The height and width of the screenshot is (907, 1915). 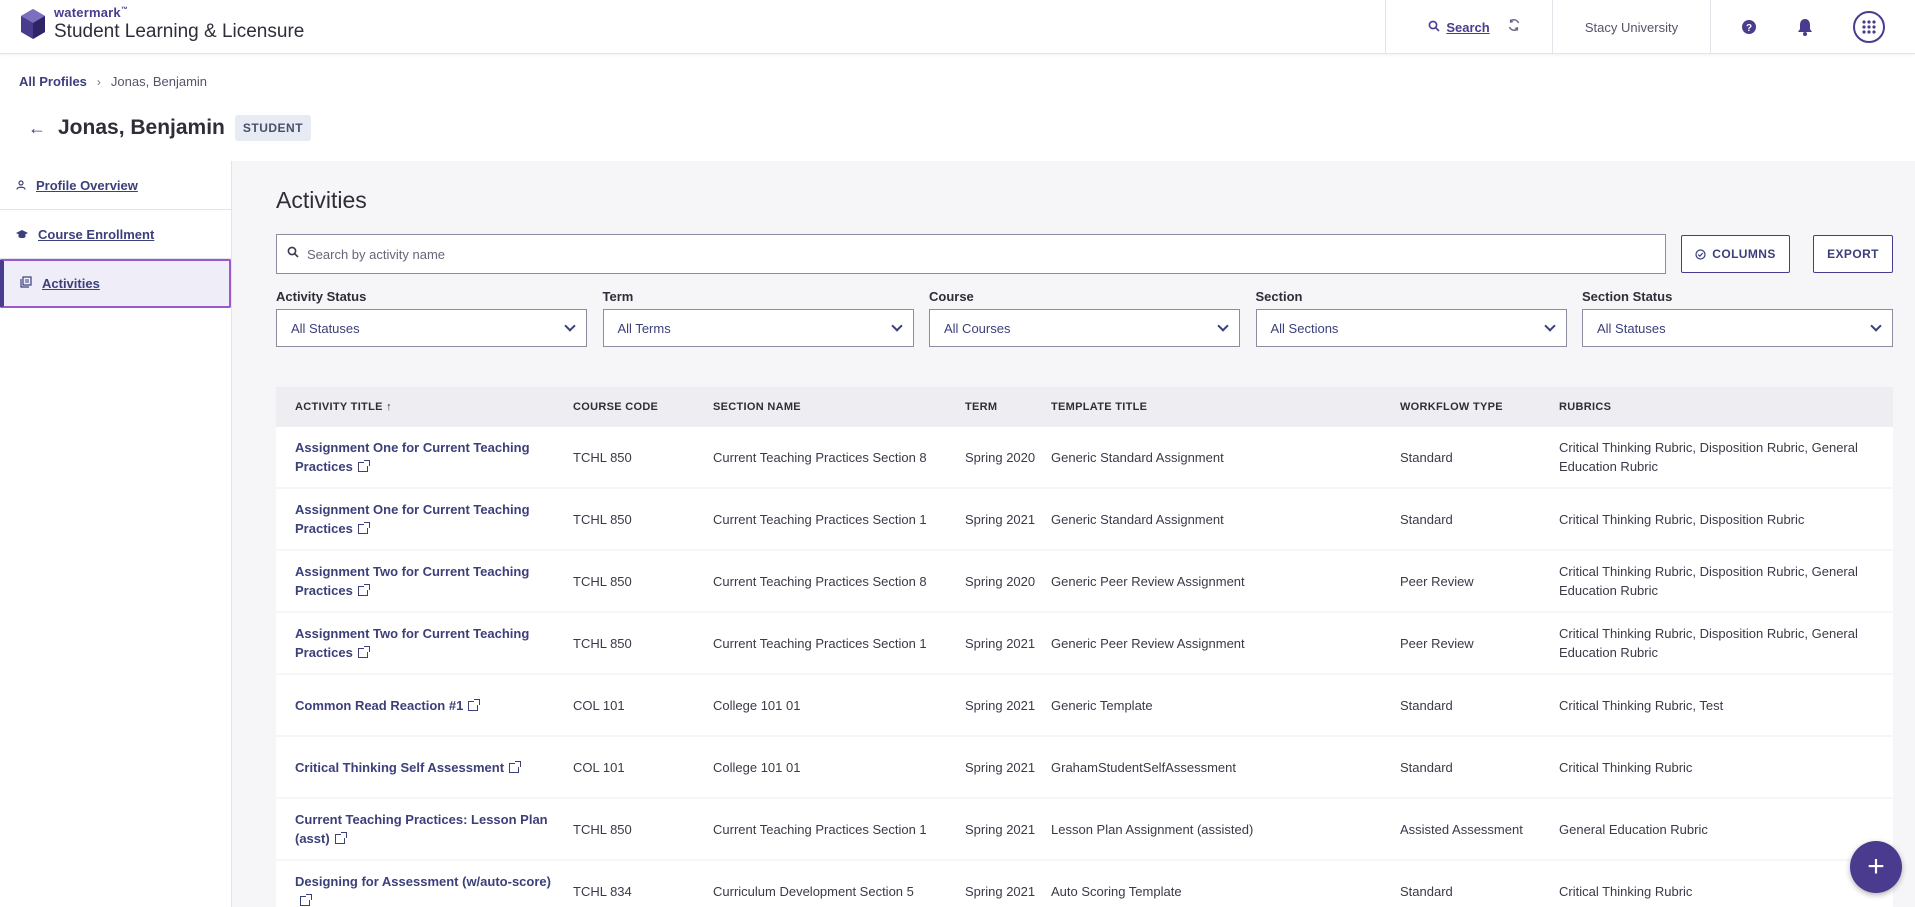 What do you see at coordinates (1434, 27) in the screenshot?
I see `search-icon` at bounding box center [1434, 27].